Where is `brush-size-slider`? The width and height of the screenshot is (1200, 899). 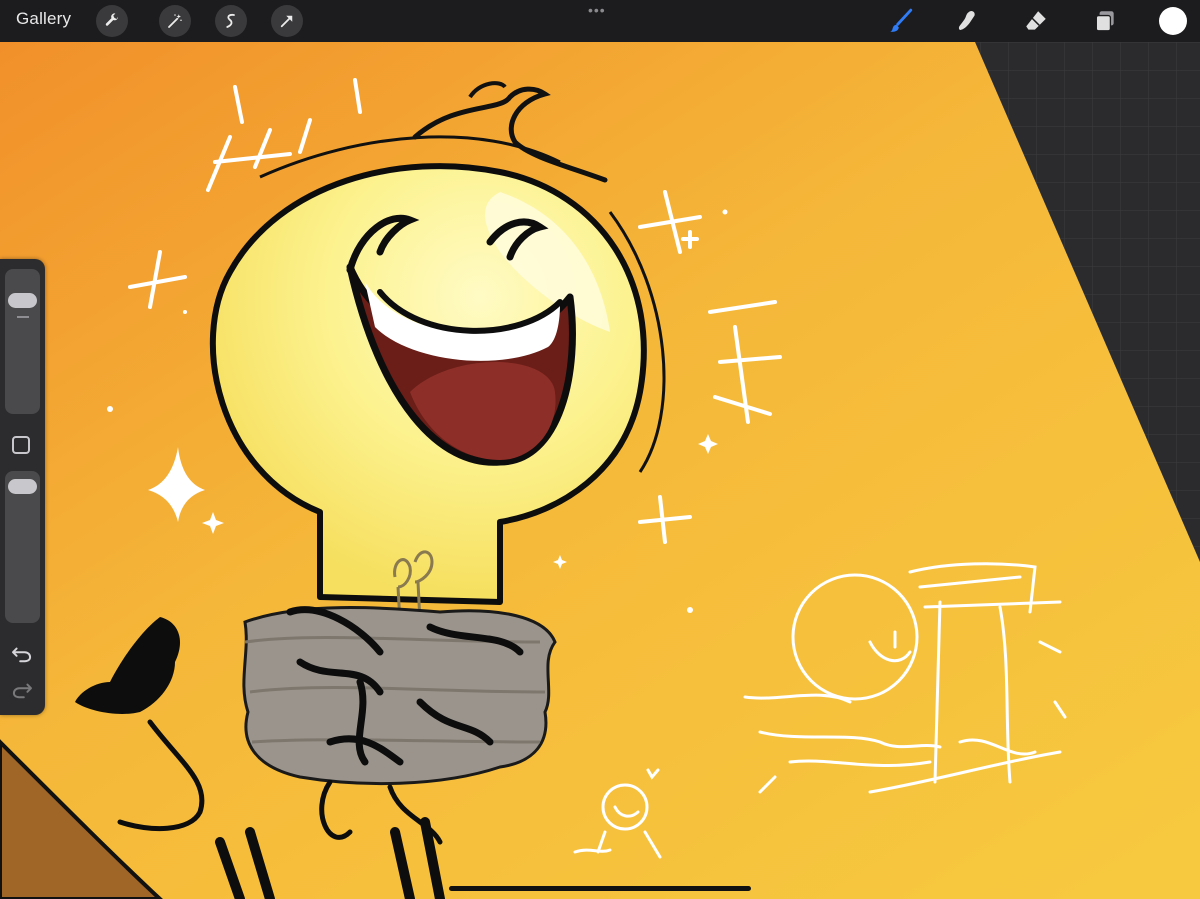
brush-size-slider is located at coordinates (22, 341).